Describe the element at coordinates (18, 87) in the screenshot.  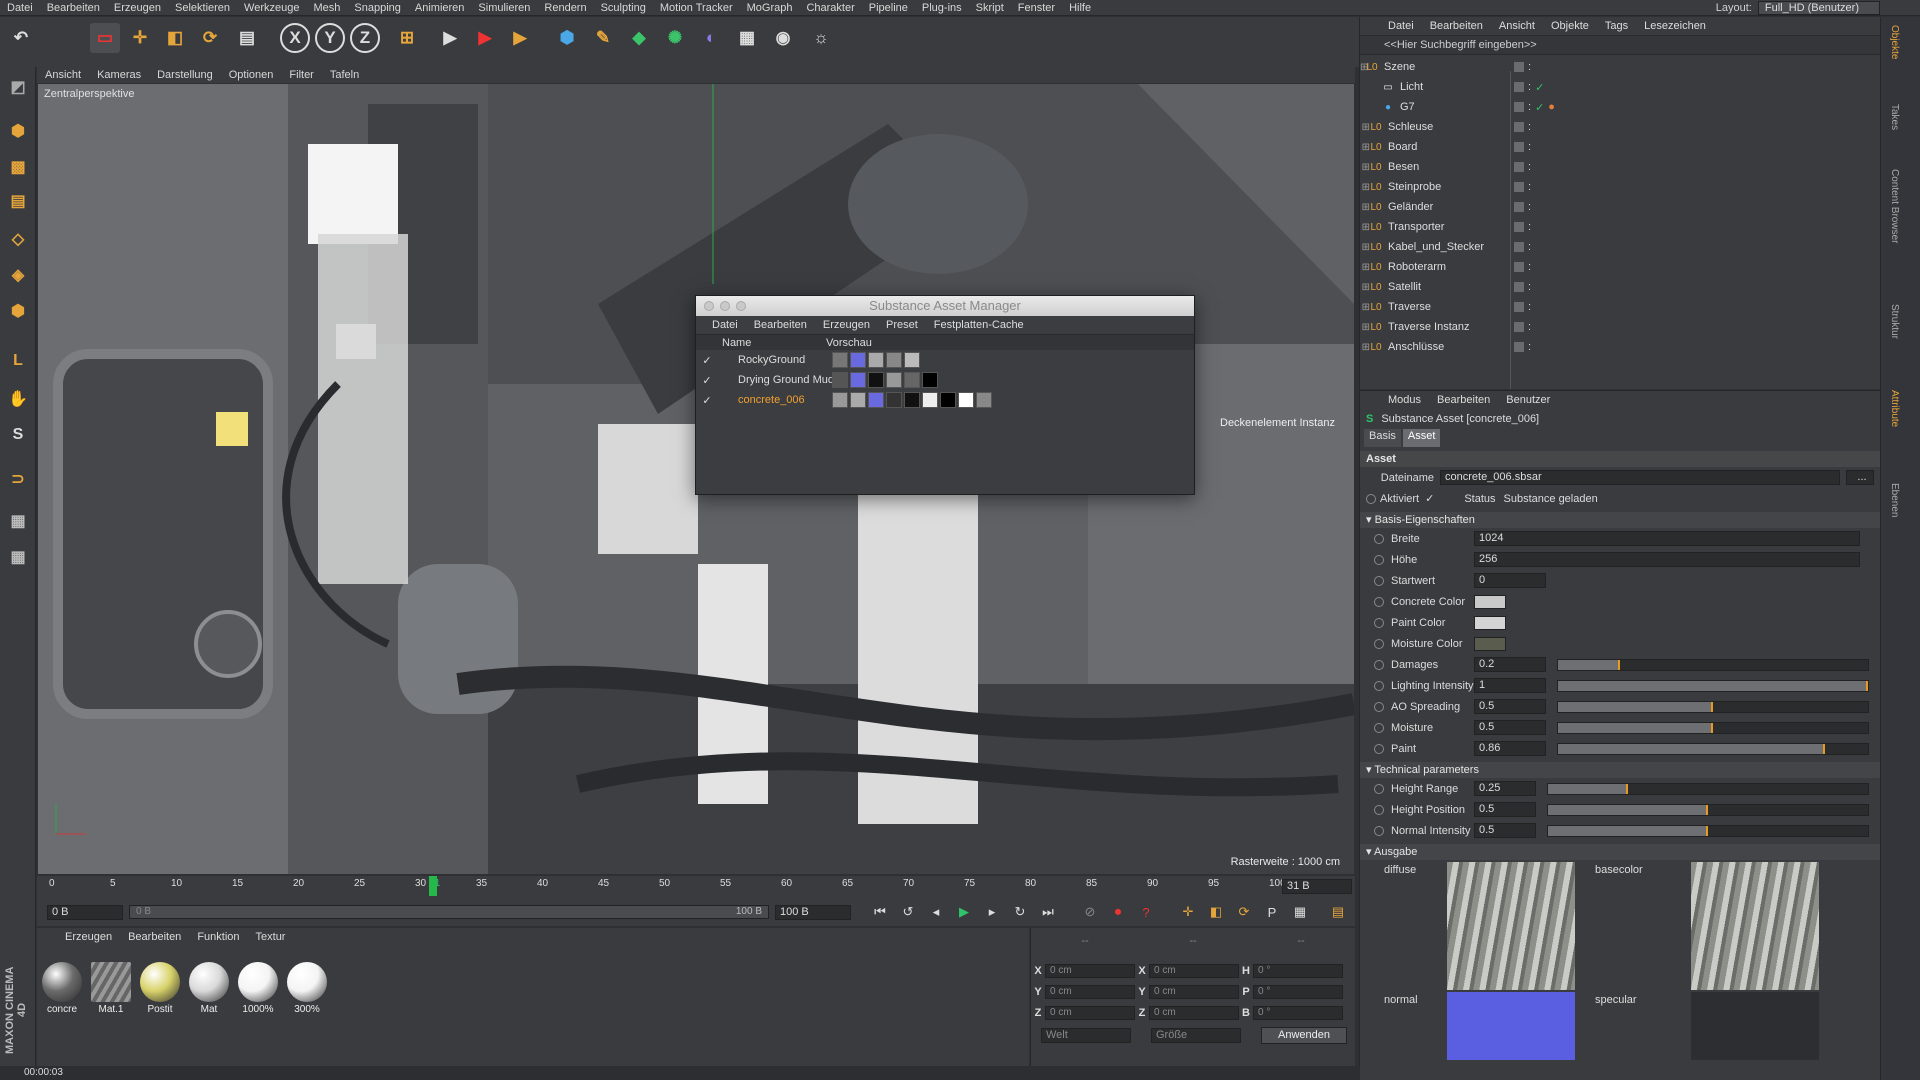
I see `make-editable-icon: ◩` at that location.